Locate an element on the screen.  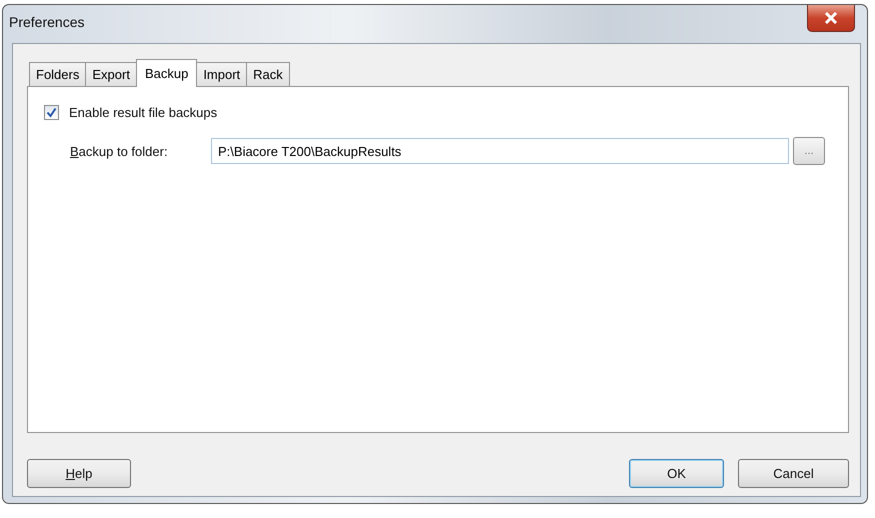
close-icon is located at coordinates (831, 18).